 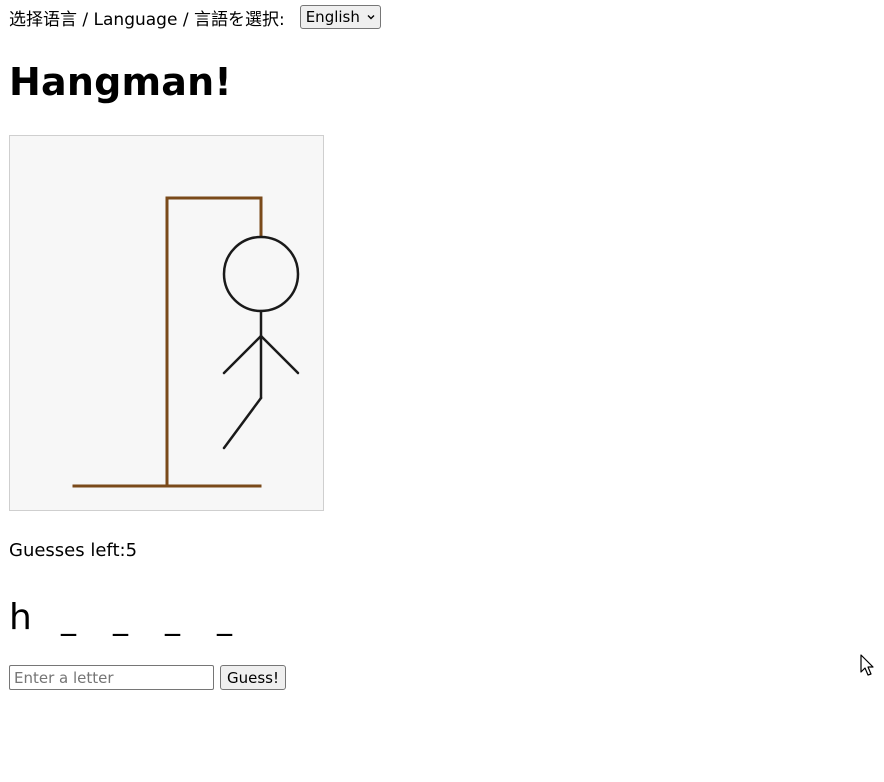 What do you see at coordinates (371, 17) in the screenshot?
I see `chevron-down-icon` at bounding box center [371, 17].